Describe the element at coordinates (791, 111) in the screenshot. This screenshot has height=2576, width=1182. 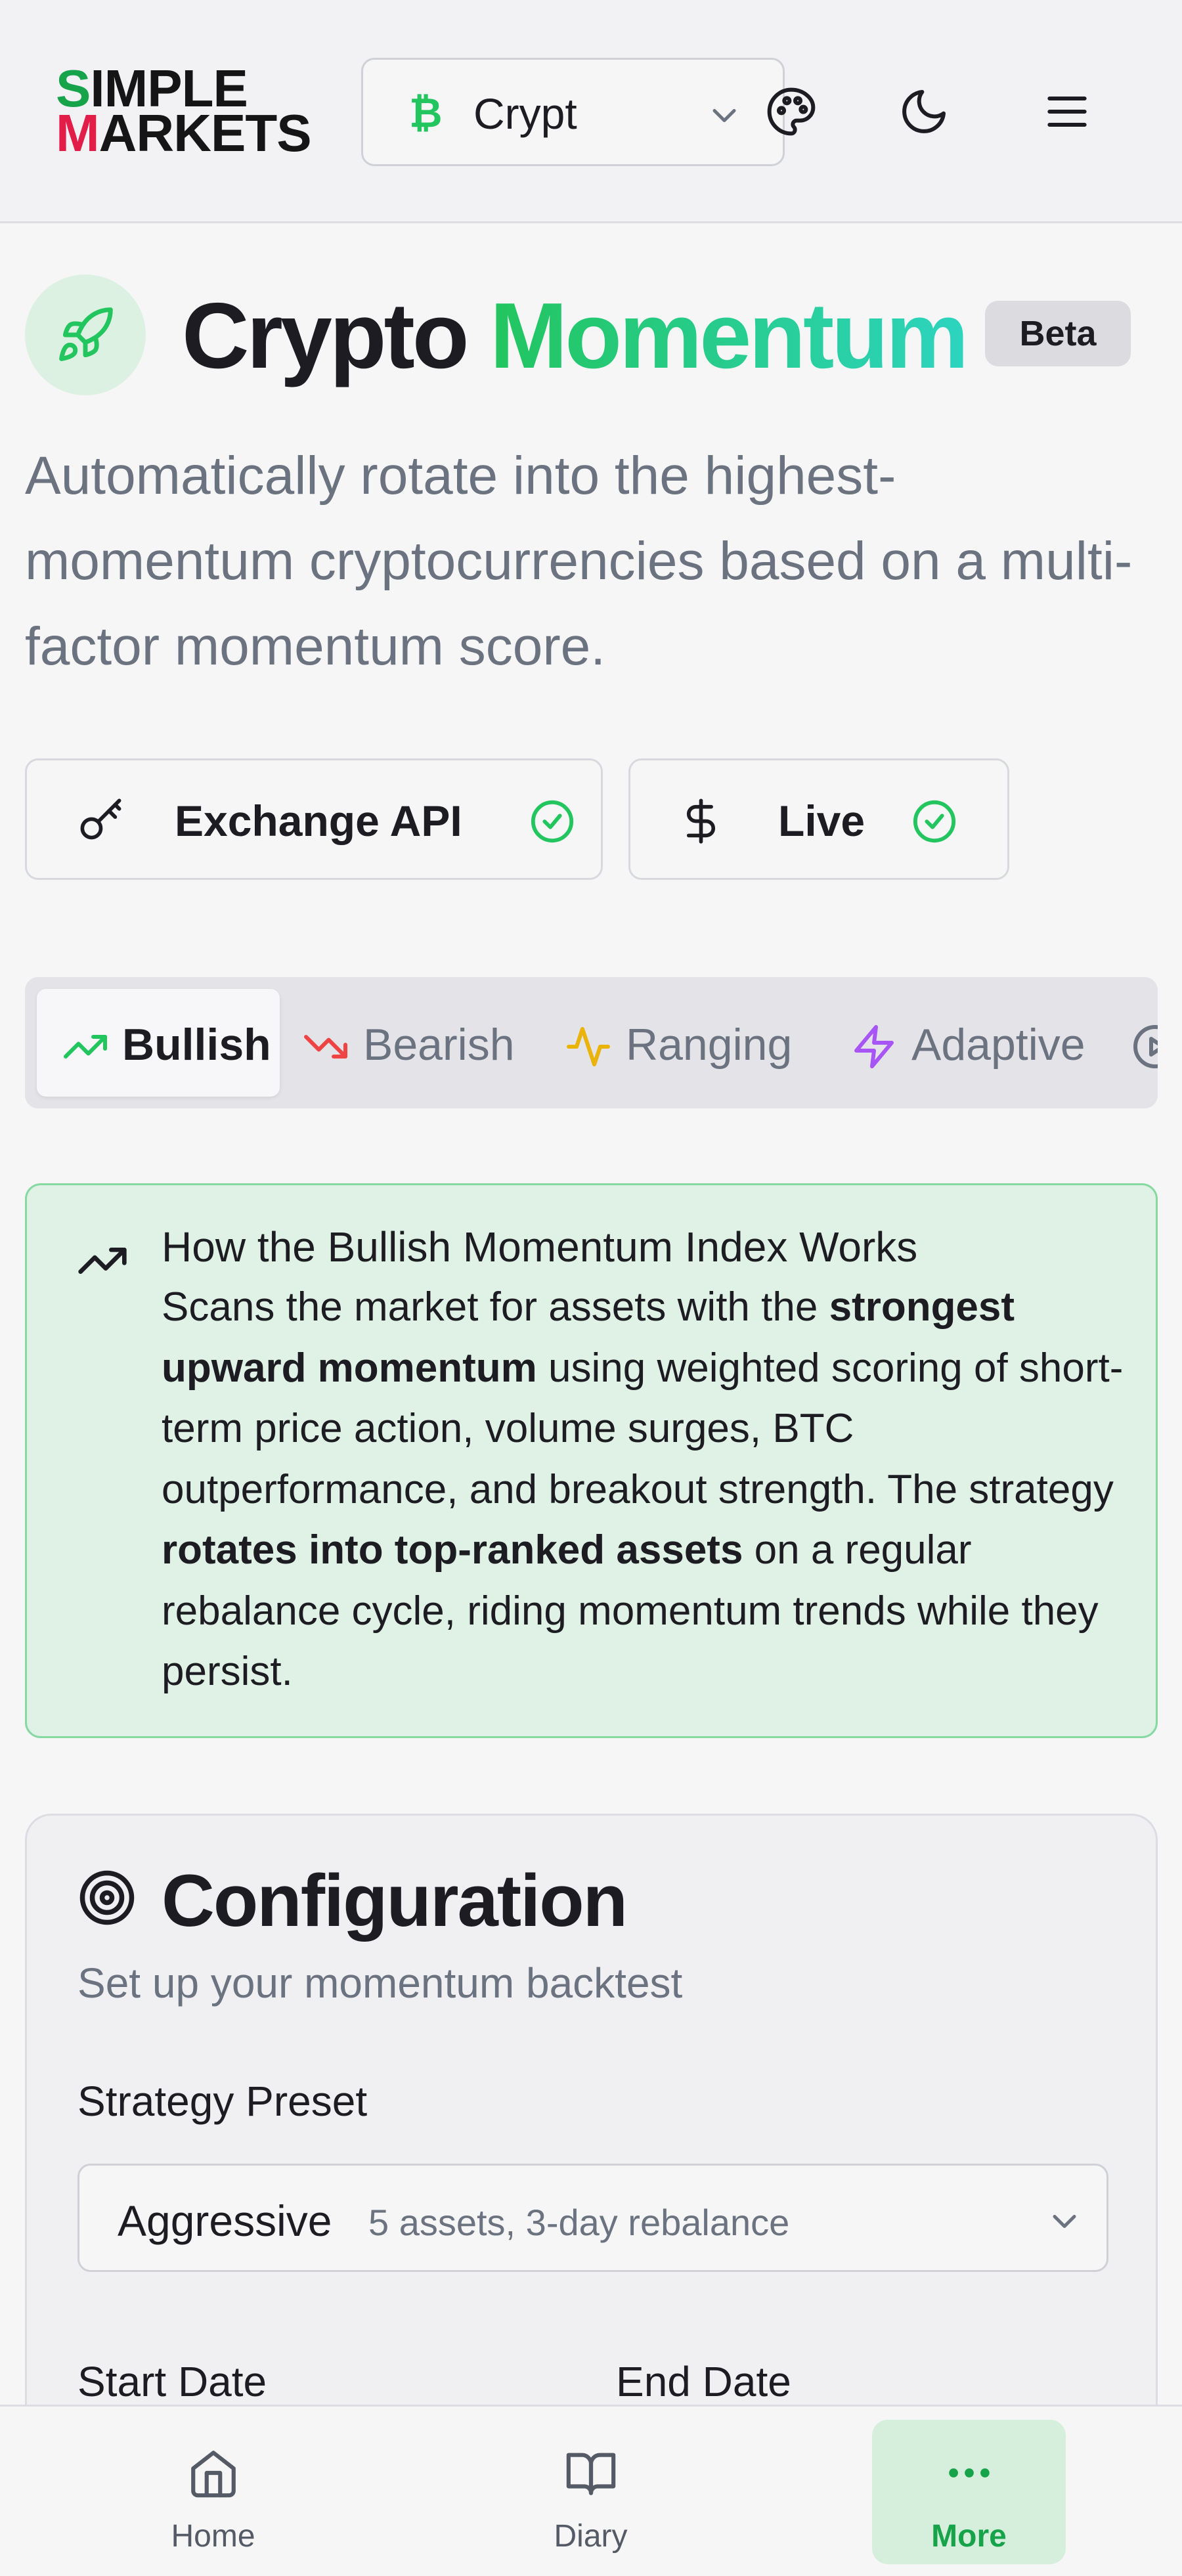
I see `palette-icon` at that location.